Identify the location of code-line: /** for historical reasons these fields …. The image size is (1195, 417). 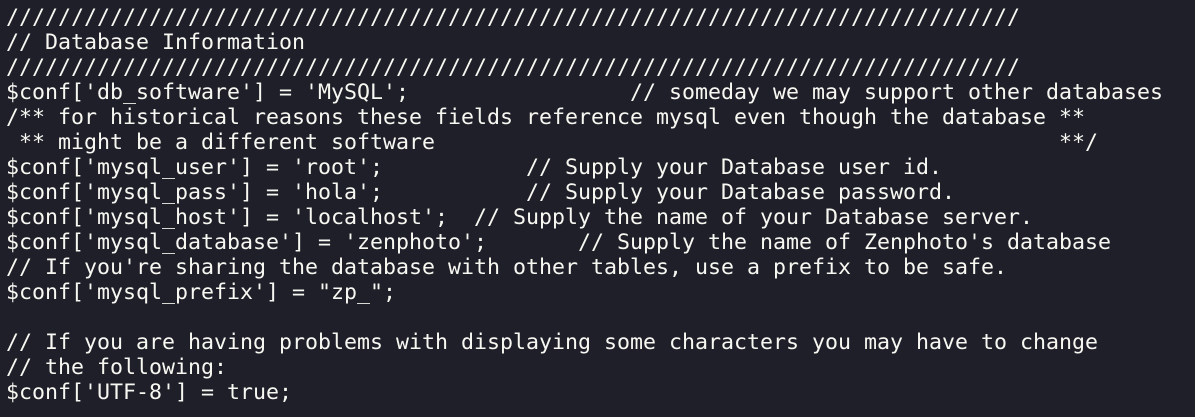
(546, 117).